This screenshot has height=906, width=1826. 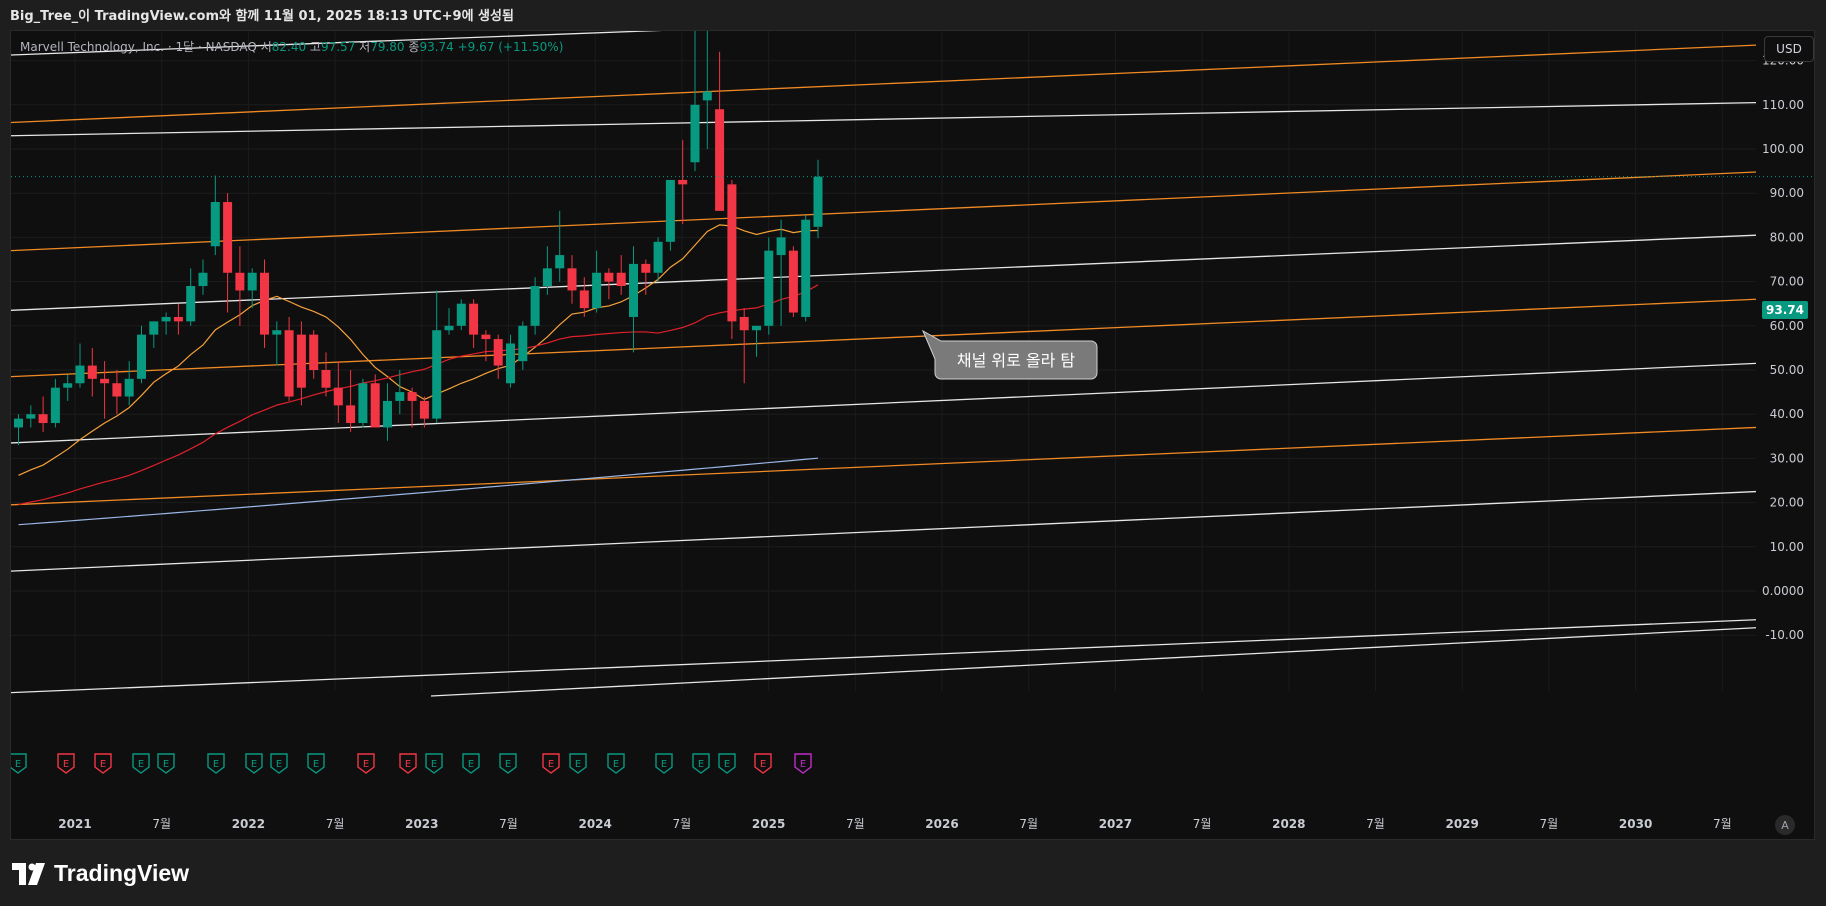 What do you see at coordinates (1016, 360) in the screenshot?
I see `annotation-text: 채널 위로 올라 탐` at bounding box center [1016, 360].